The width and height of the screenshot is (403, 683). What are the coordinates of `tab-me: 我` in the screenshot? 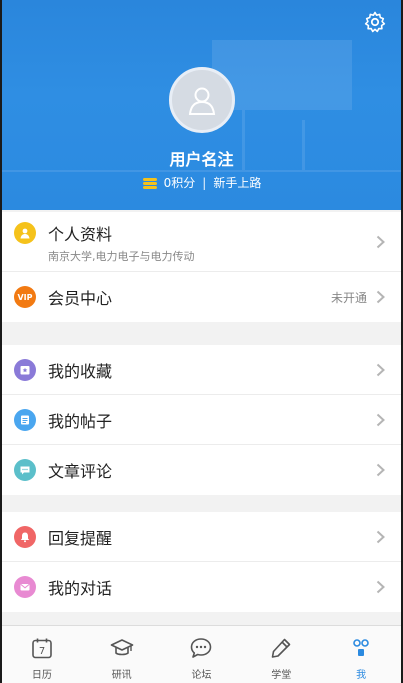 It's located at (361, 654).